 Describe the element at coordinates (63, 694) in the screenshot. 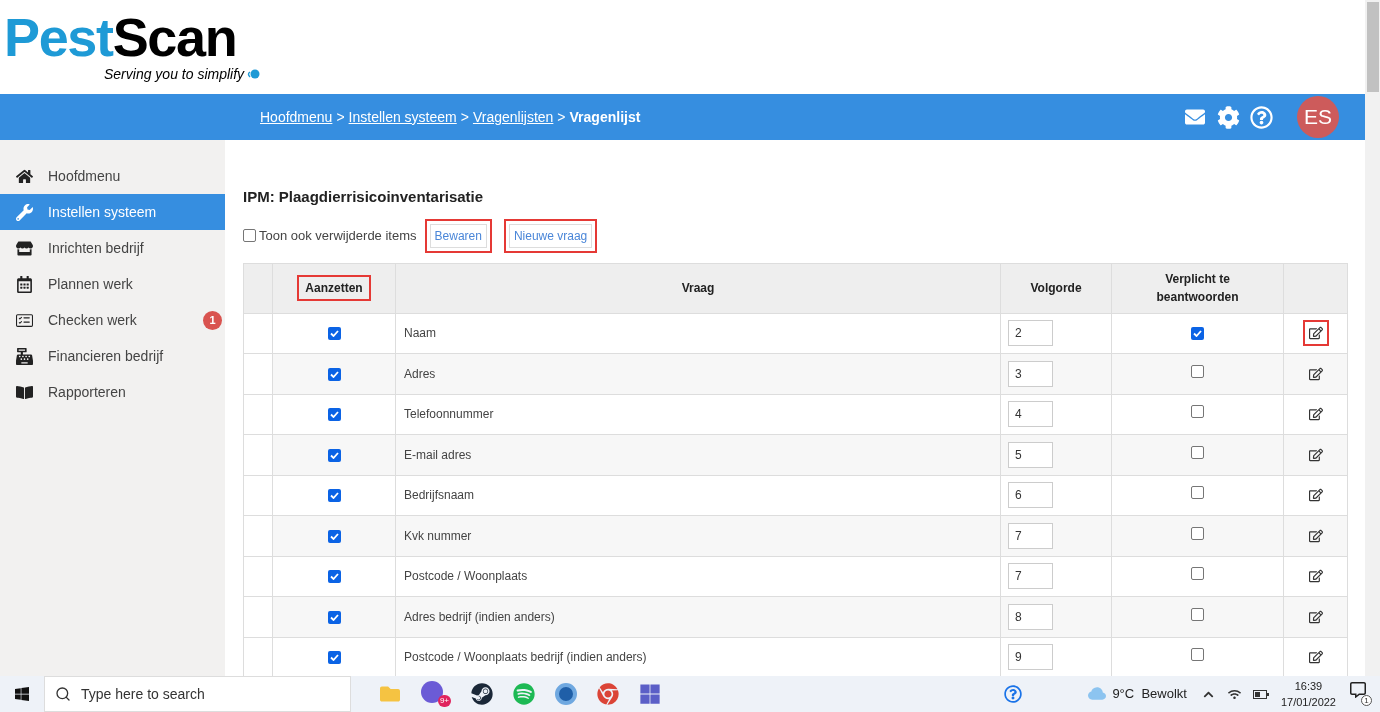

I see `search-icon` at that location.